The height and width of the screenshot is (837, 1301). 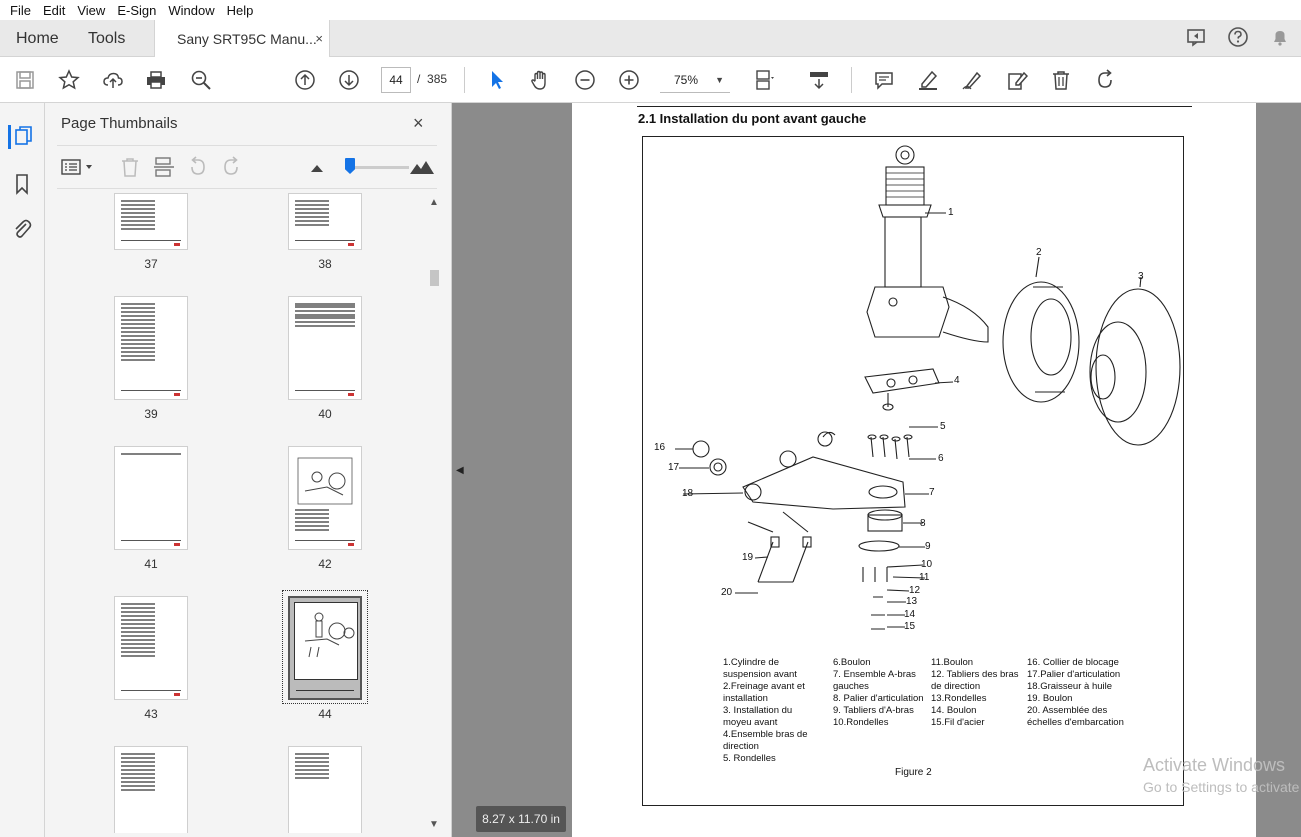 I want to click on rotate-redo-icon, so click(x=1105, y=80).